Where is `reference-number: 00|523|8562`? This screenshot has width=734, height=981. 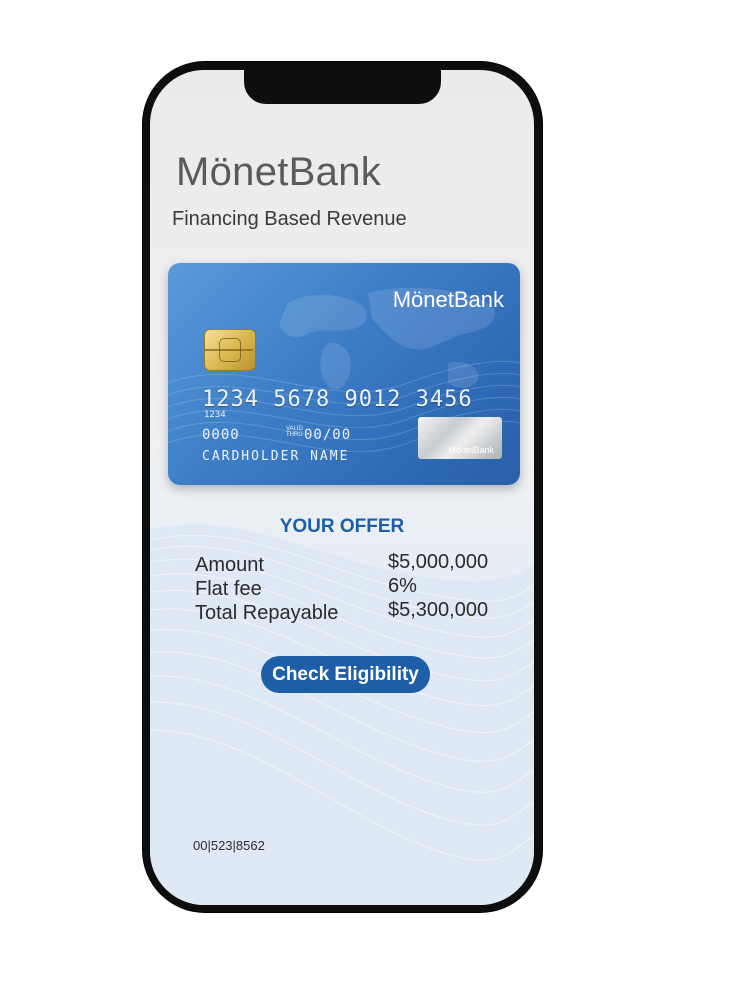 reference-number: 00|523|8562 is located at coordinates (229, 845).